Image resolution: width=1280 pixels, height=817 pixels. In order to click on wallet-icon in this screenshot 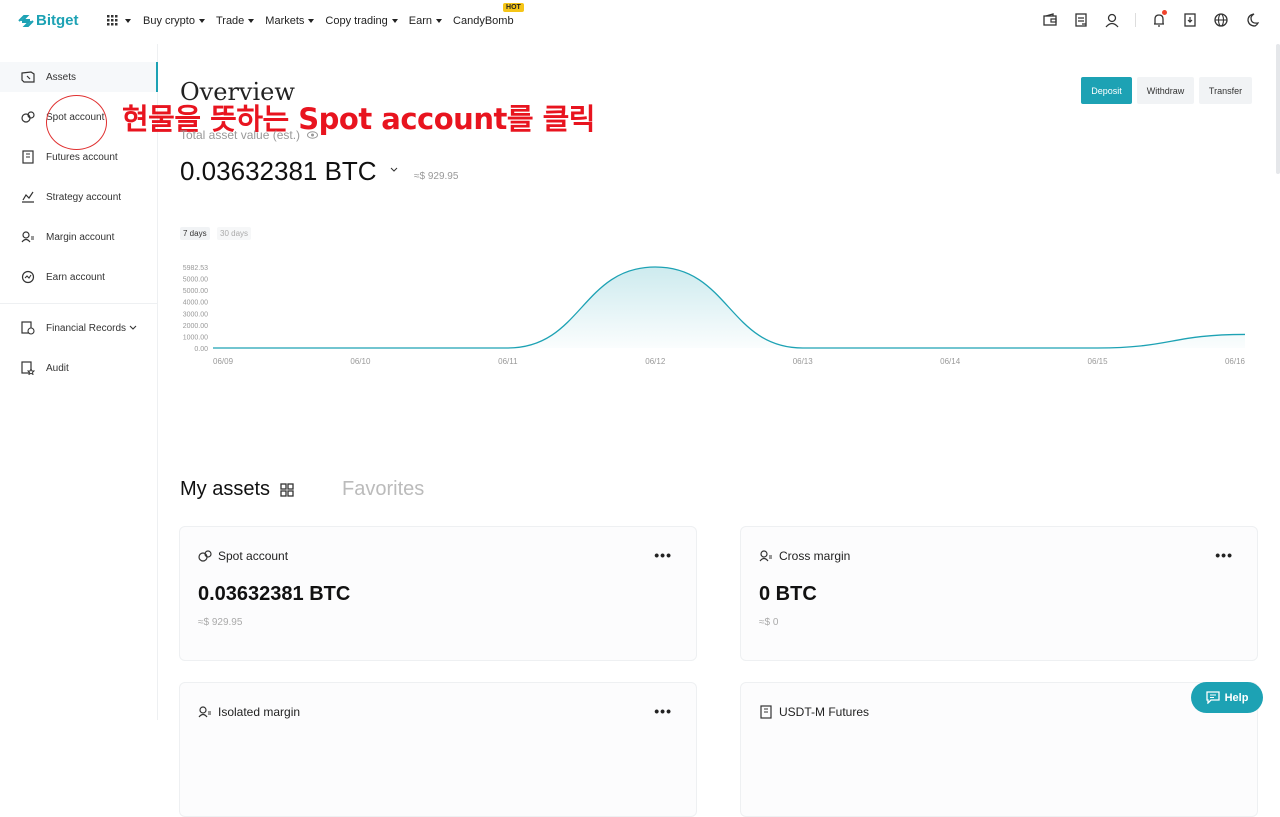, I will do `click(1050, 20)`.